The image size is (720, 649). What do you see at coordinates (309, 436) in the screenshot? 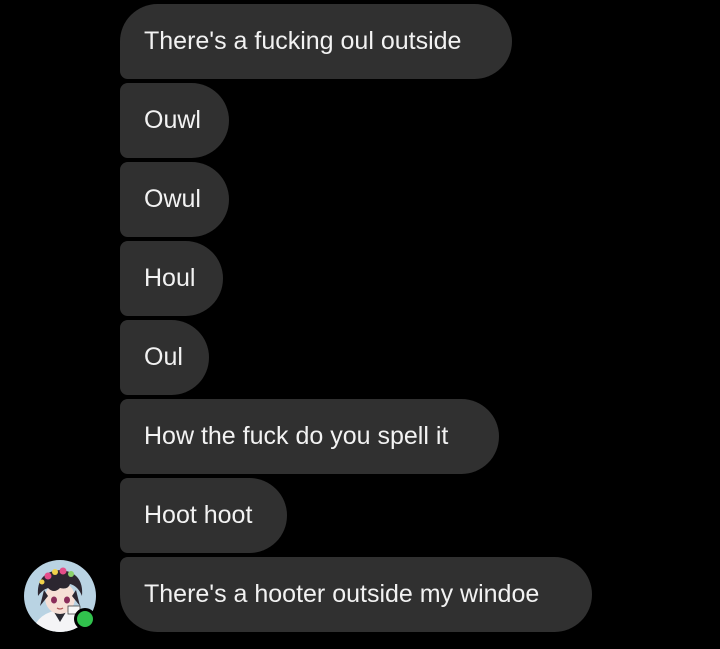
I see `message-bubble: How the fuck do you spell it` at bounding box center [309, 436].